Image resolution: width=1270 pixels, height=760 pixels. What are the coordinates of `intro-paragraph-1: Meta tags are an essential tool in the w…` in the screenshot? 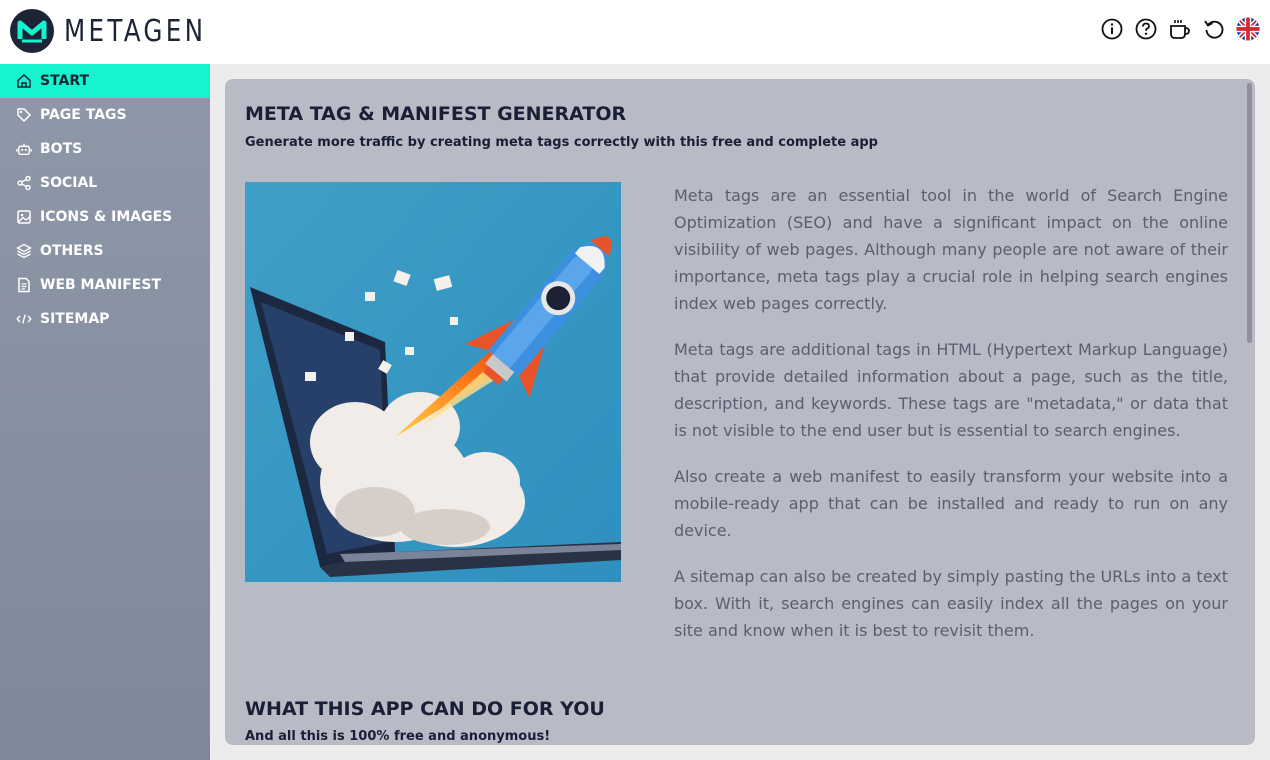 It's located at (951, 249).